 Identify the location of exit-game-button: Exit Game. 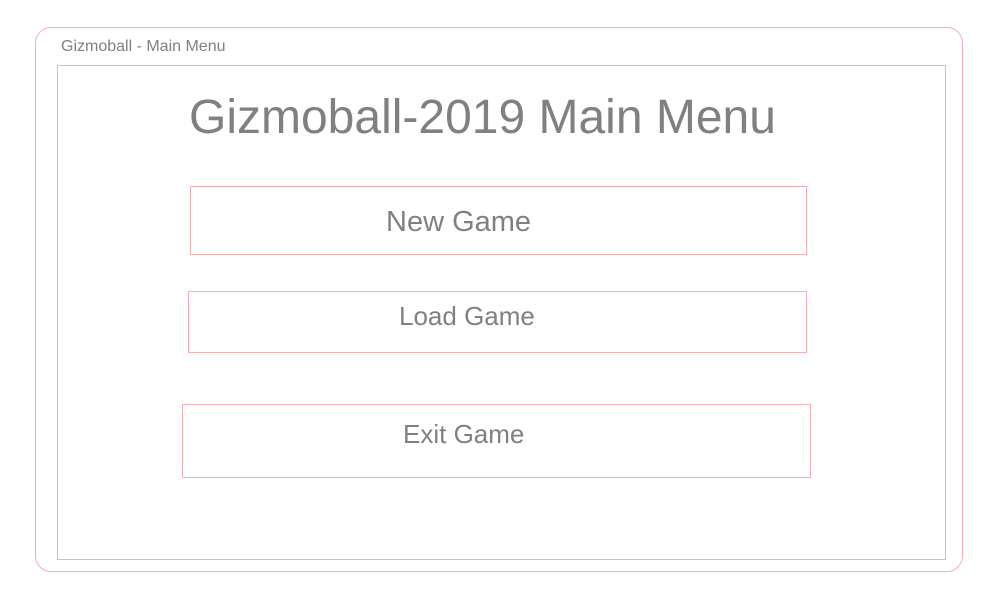
(496, 441).